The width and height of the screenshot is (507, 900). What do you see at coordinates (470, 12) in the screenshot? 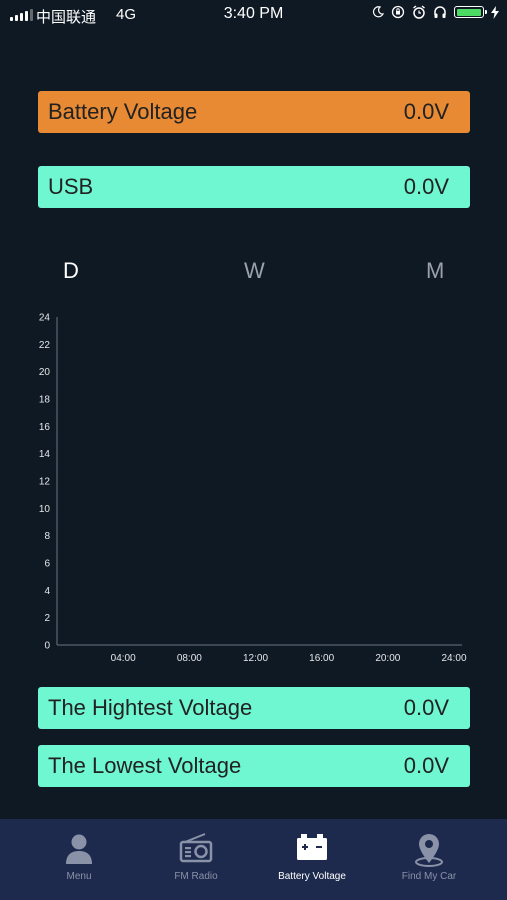
I see `battery-icon` at bounding box center [470, 12].